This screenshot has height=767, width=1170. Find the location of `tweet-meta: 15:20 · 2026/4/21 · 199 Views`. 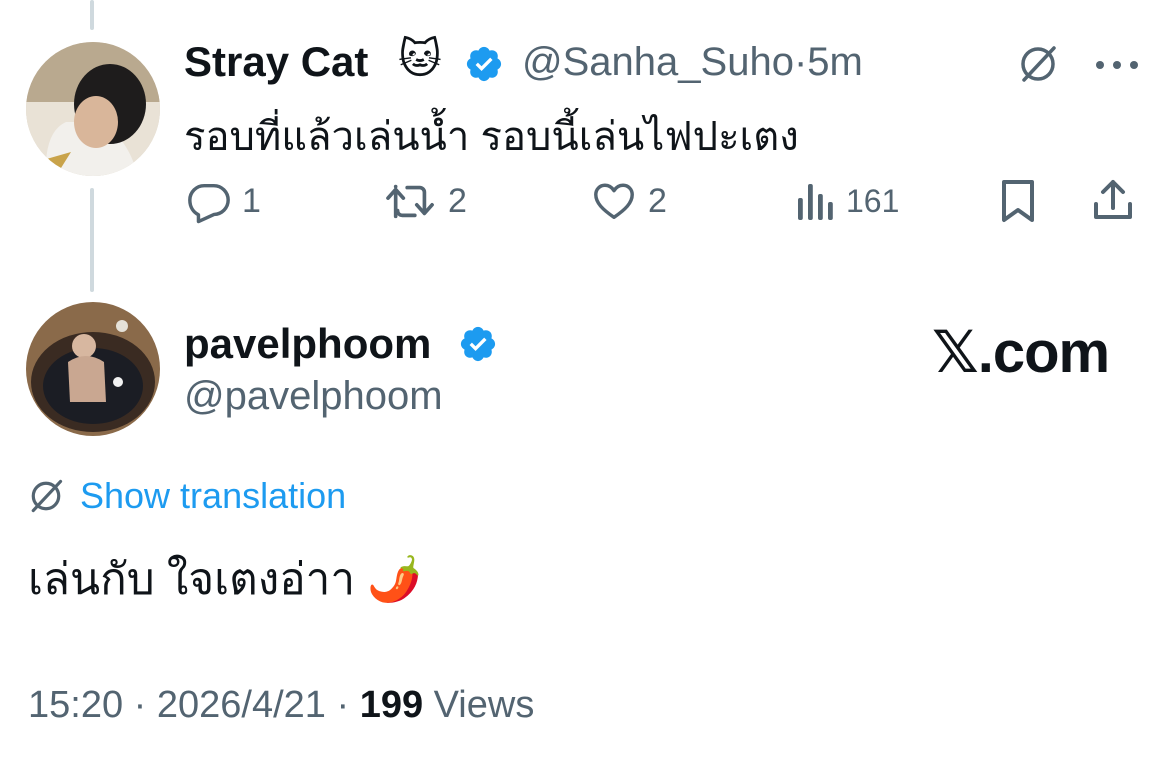

tweet-meta: 15:20 · 2026/4/21 · 199 Views is located at coordinates (281, 705).